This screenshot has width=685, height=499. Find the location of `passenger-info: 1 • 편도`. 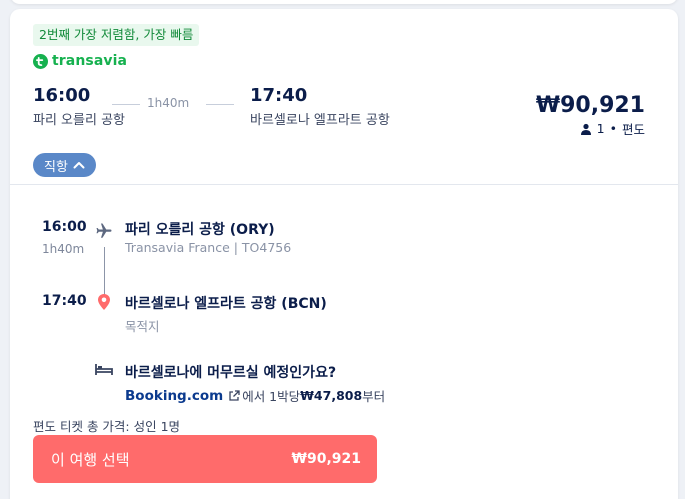

passenger-info: 1 • 편도 is located at coordinates (612, 128).